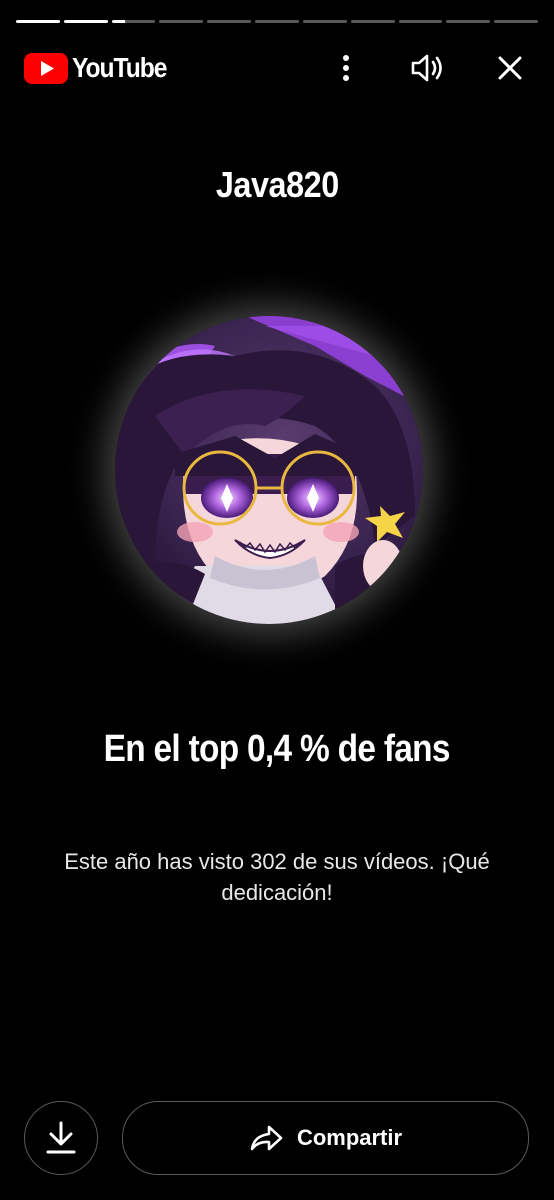 This screenshot has height=1200, width=554. I want to click on share-button: Compartir, so click(325, 1138).